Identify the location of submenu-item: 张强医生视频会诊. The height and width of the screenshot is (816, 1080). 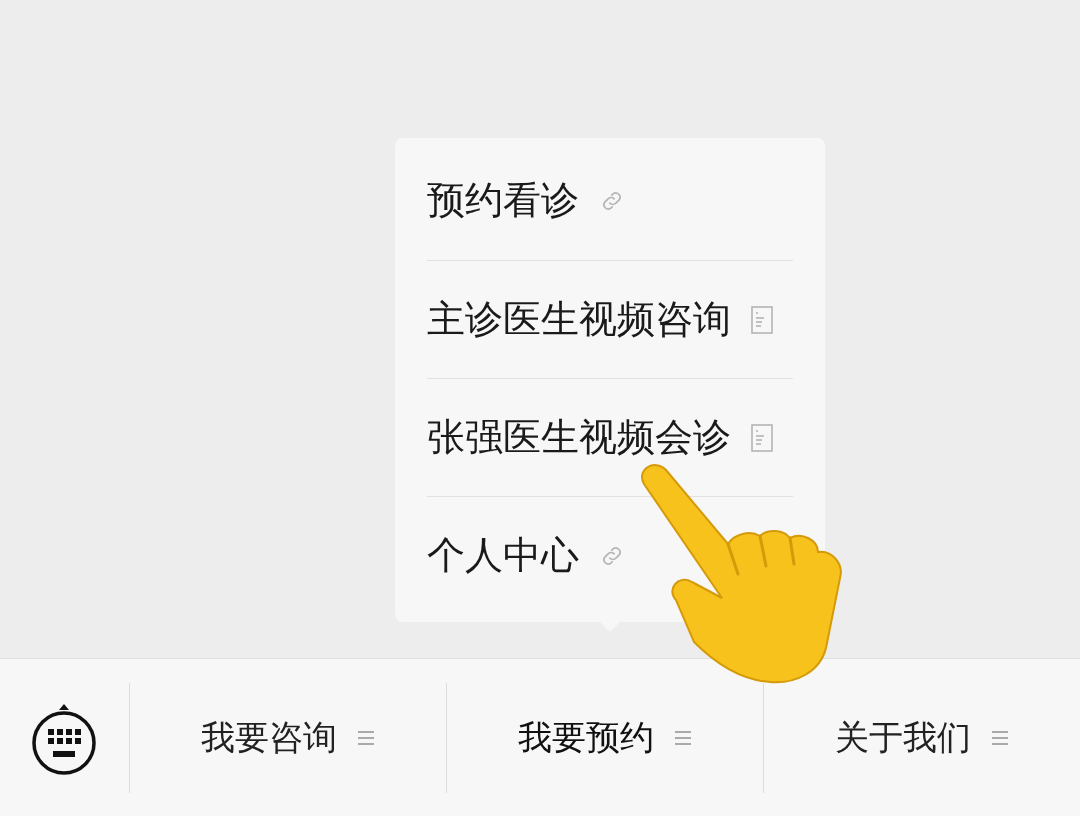
(600, 437).